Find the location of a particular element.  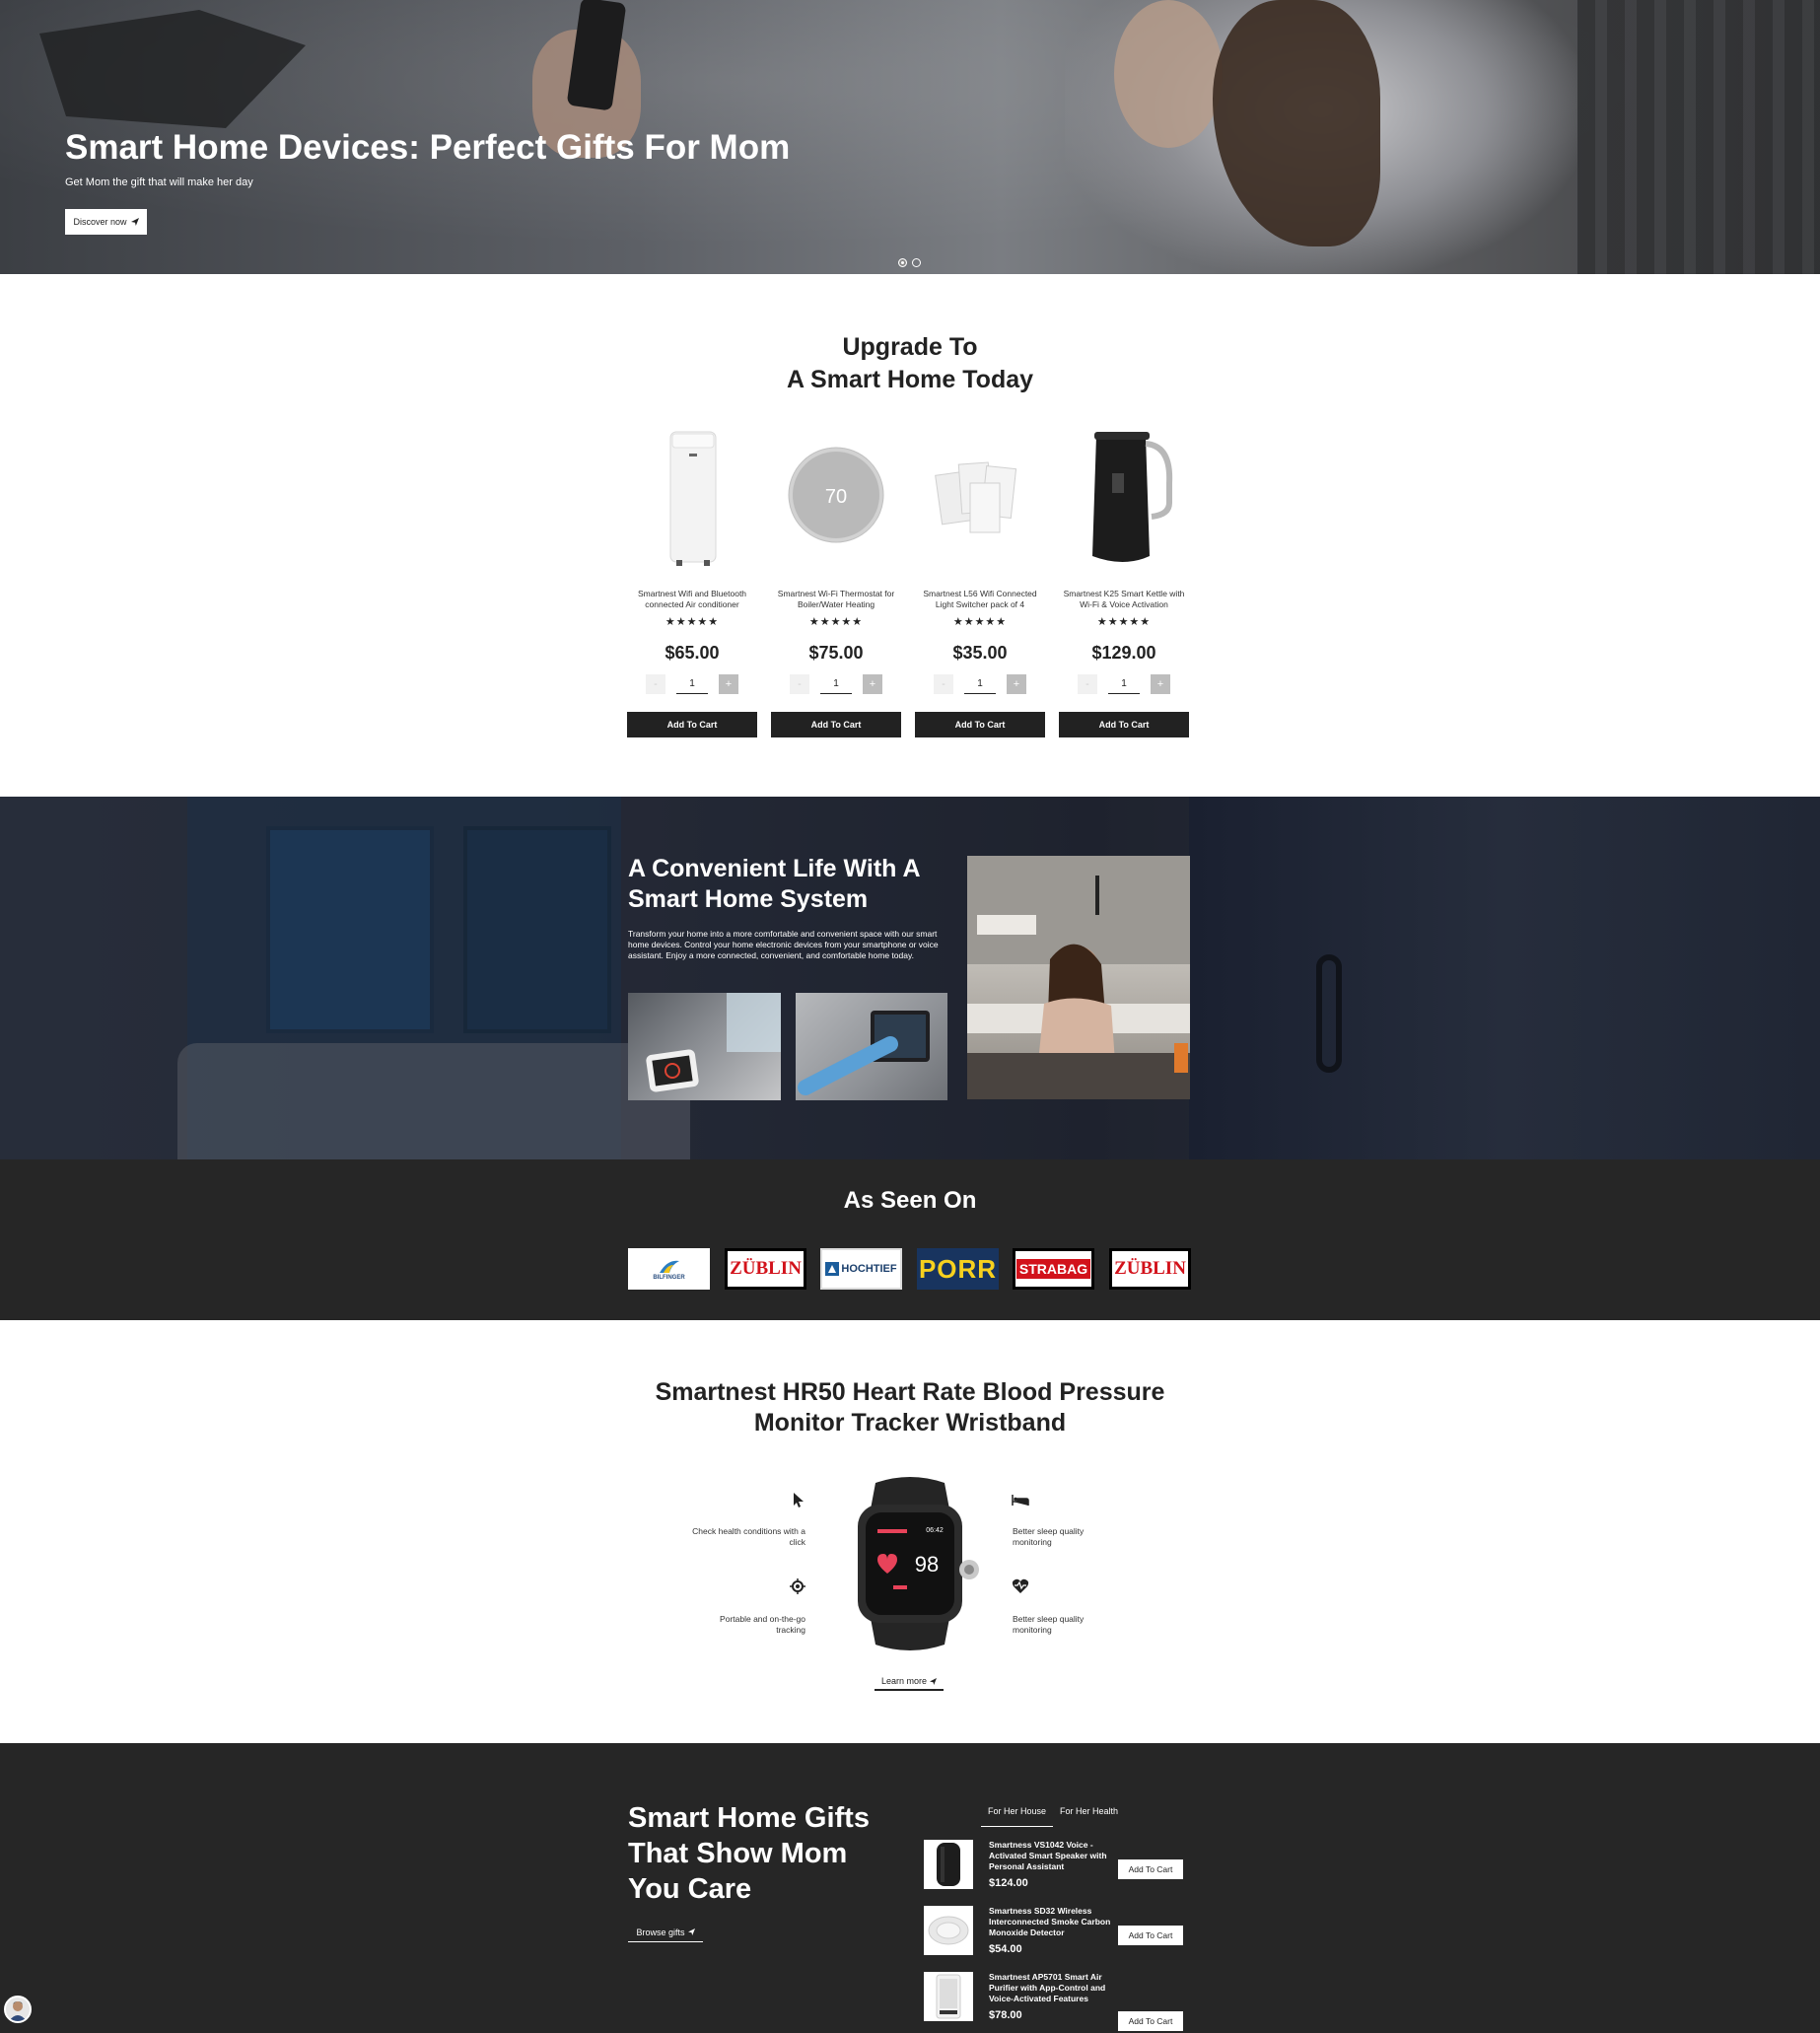

discover-now-label: Discover now is located at coordinates (100, 222).